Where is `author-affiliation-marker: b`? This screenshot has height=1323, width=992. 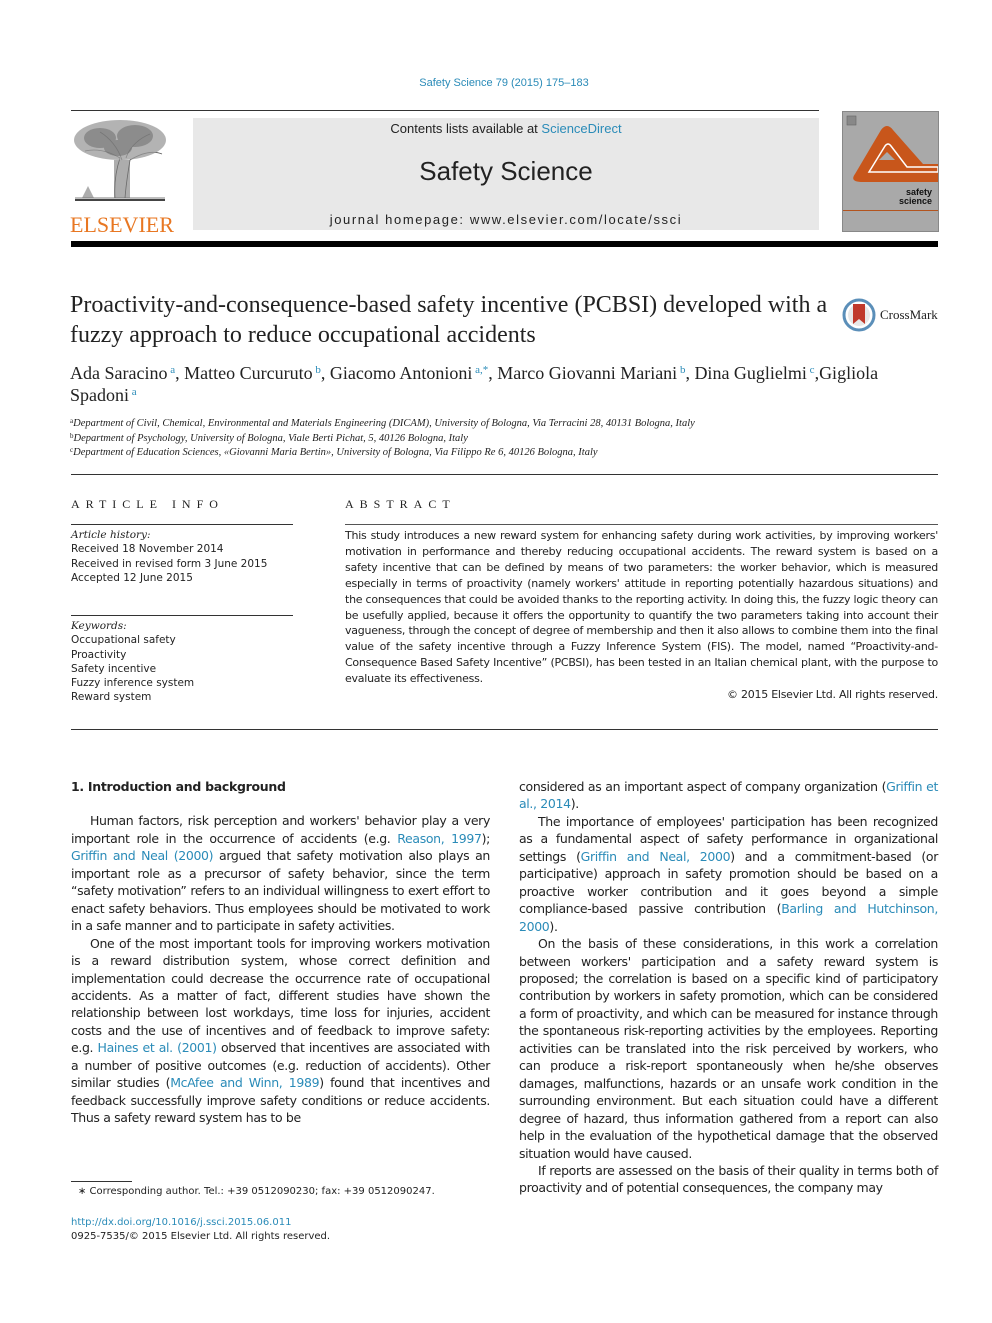
author-affiliation-marker: b is located at coordinates (317, 370).